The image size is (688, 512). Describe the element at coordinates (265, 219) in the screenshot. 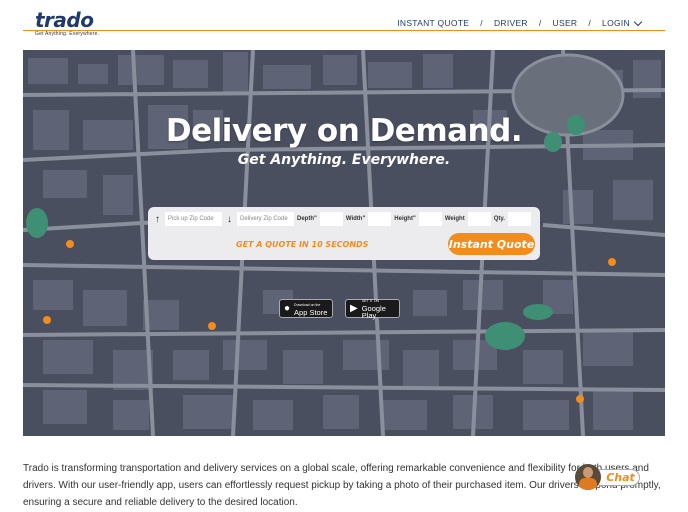

I see `delivery-zip-input: Delivery Zip Code` at that location.